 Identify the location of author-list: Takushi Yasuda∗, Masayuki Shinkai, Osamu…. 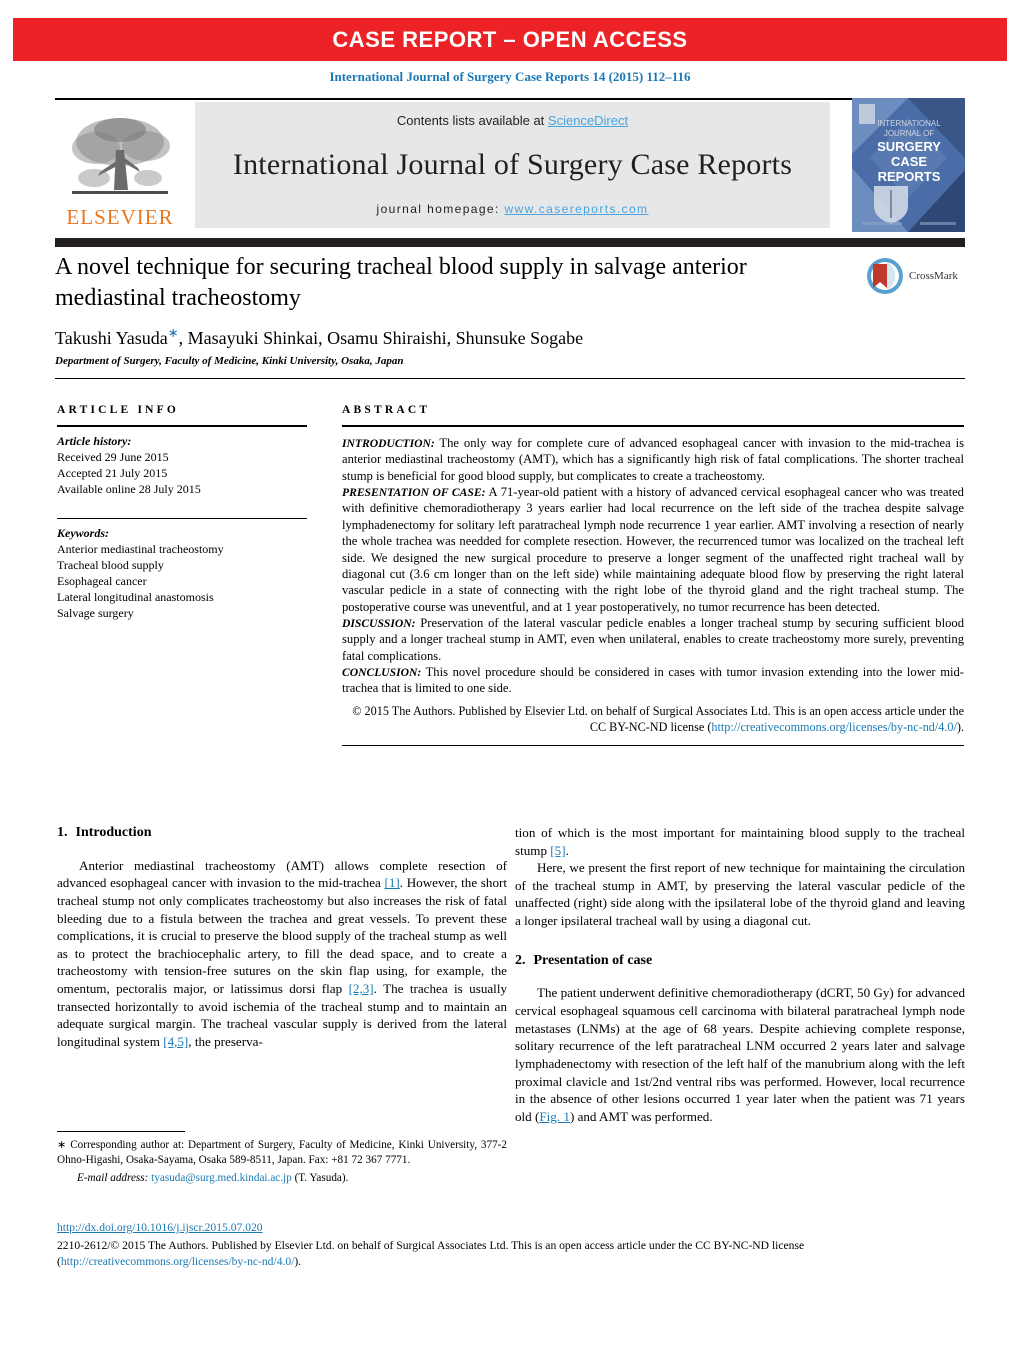
(510, 337).